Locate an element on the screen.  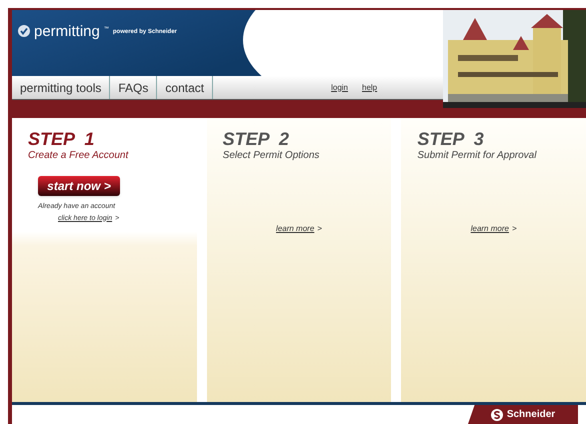
logo-icon is located at coordinates (24, 31).